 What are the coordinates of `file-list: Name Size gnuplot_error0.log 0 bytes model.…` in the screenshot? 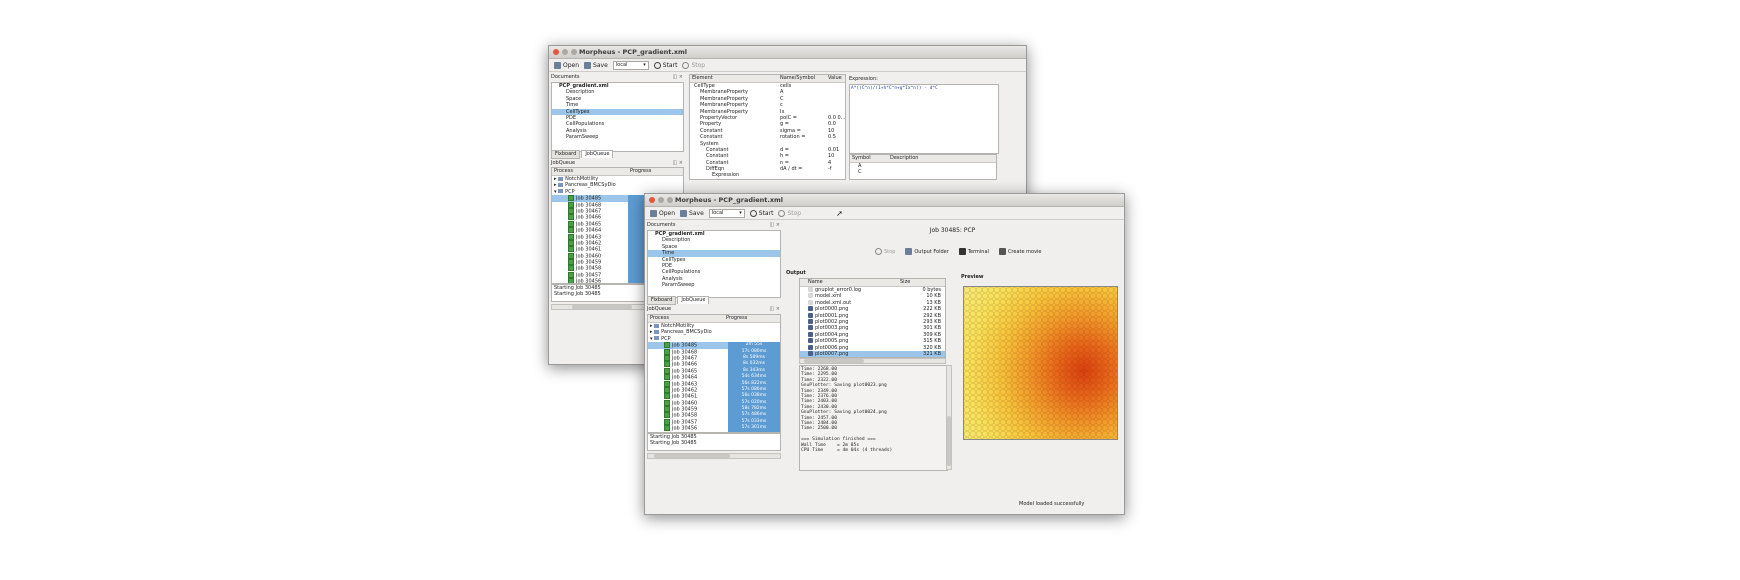 It's located at (872, 318).